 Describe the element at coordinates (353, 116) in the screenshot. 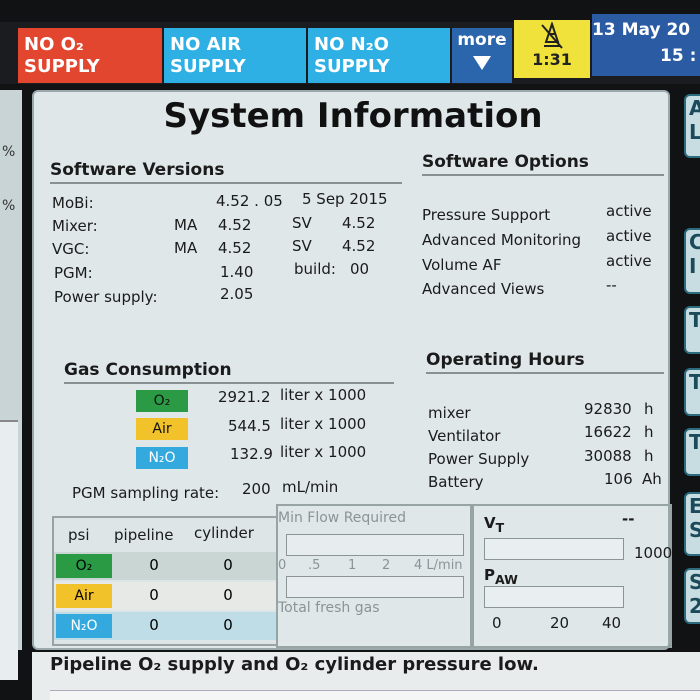

I see `page-title: System Information` at that location.